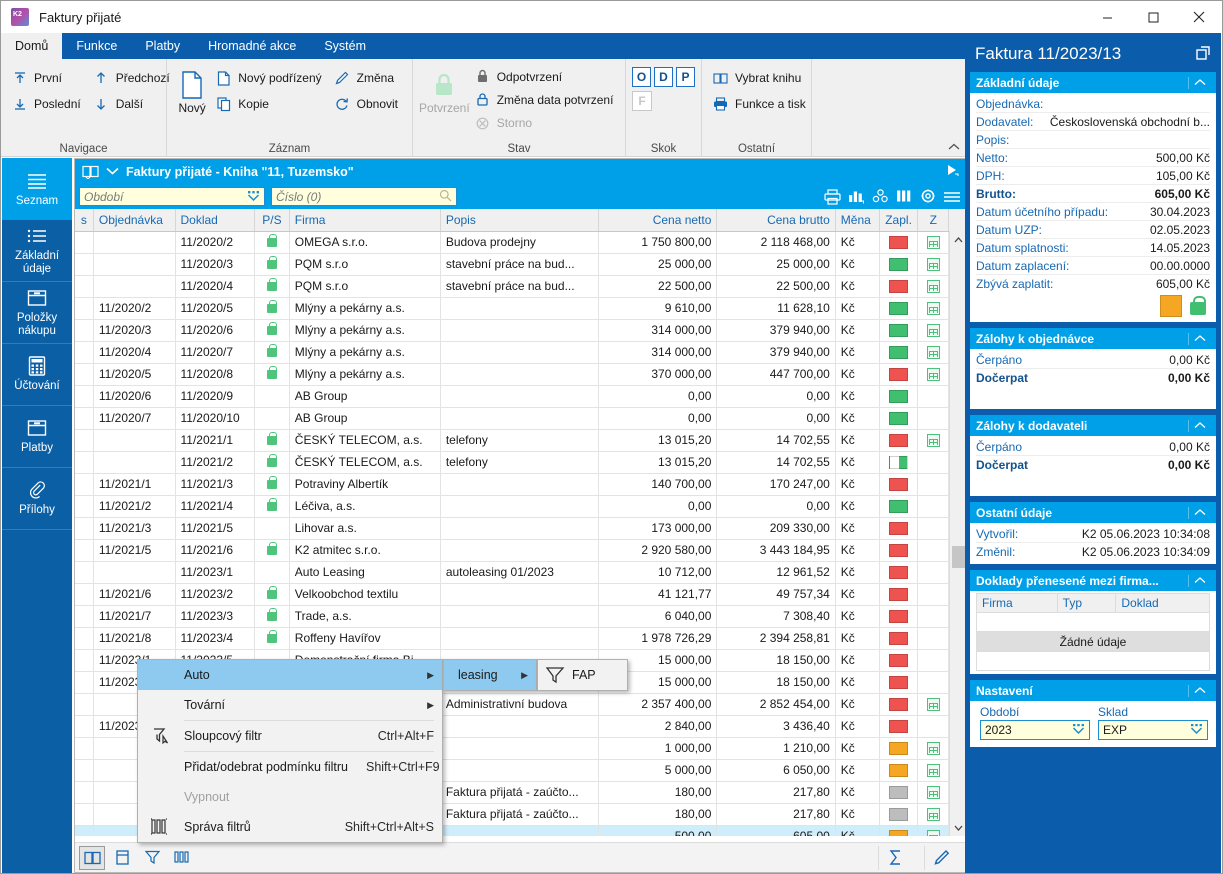 The image size is (1223, 874). Describe the element at coordinates (663, 77) in the screenshot. I see `jump-d-button: D` at that location.